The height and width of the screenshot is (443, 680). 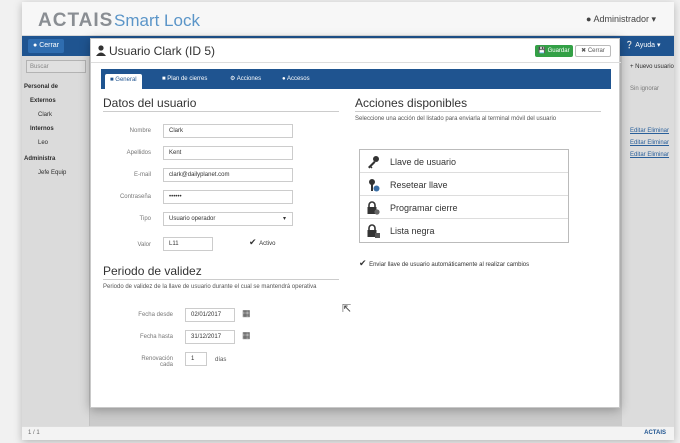 What do you see at coordinates (373, 162) in the screenshot?
I see `key-icon` at bounding box center [373, 162].